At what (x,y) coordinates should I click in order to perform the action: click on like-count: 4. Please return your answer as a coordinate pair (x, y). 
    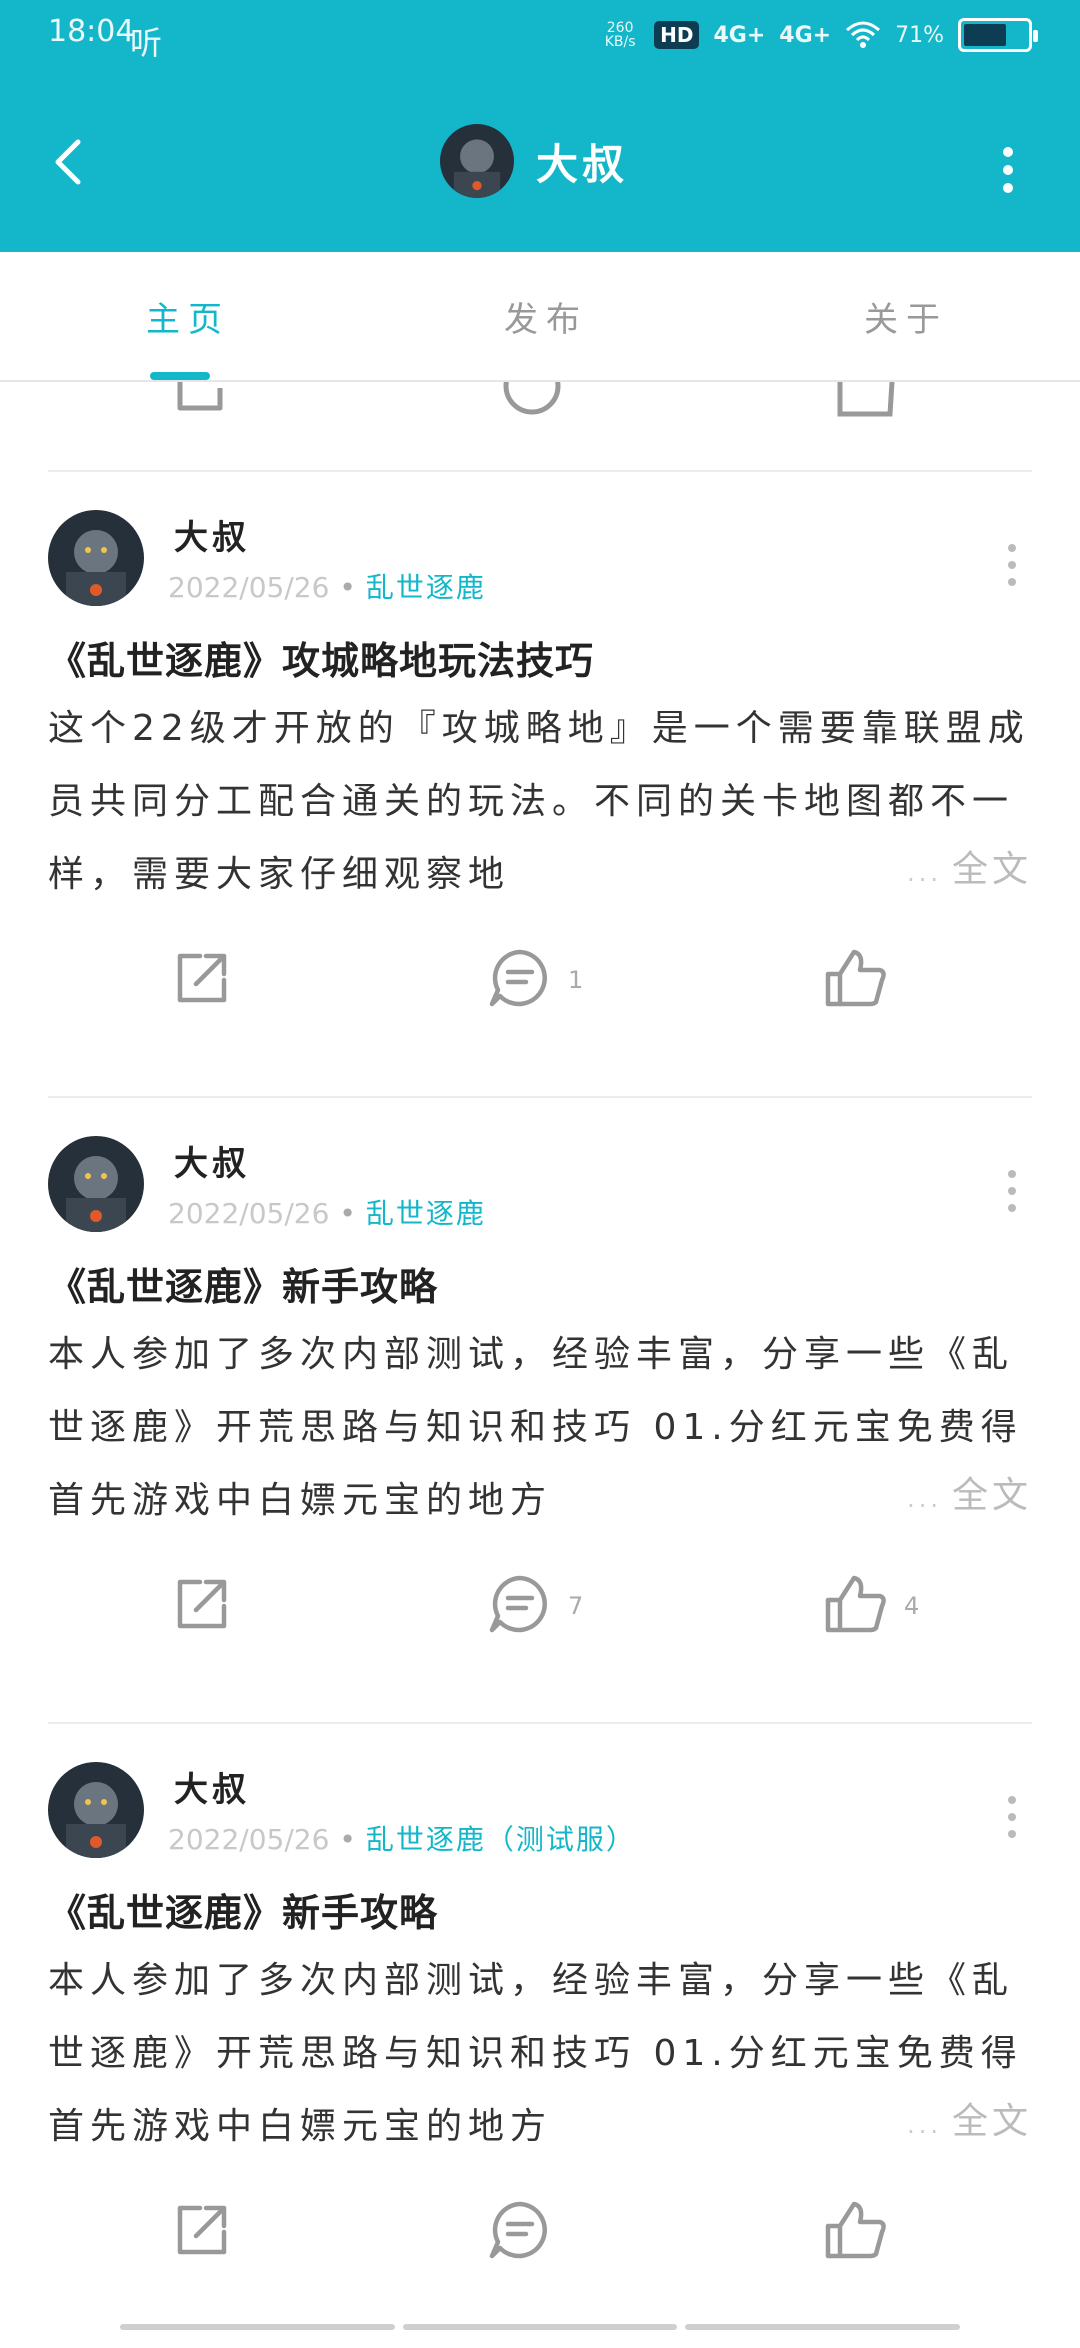
    Looking at the image, I should click on (912, 1606).